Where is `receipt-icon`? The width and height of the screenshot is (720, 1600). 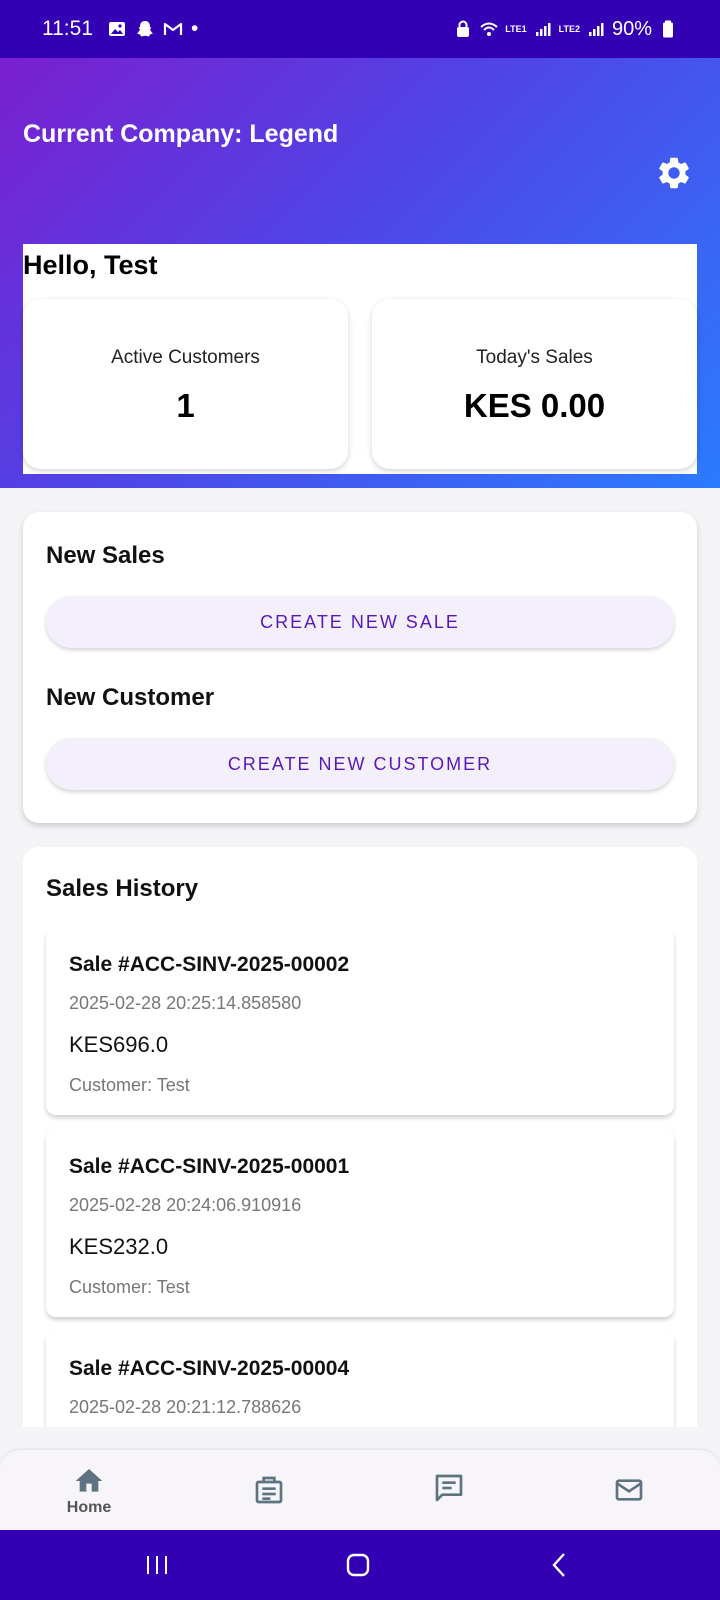
receipt-icon is located at coordinates (269, 1490).